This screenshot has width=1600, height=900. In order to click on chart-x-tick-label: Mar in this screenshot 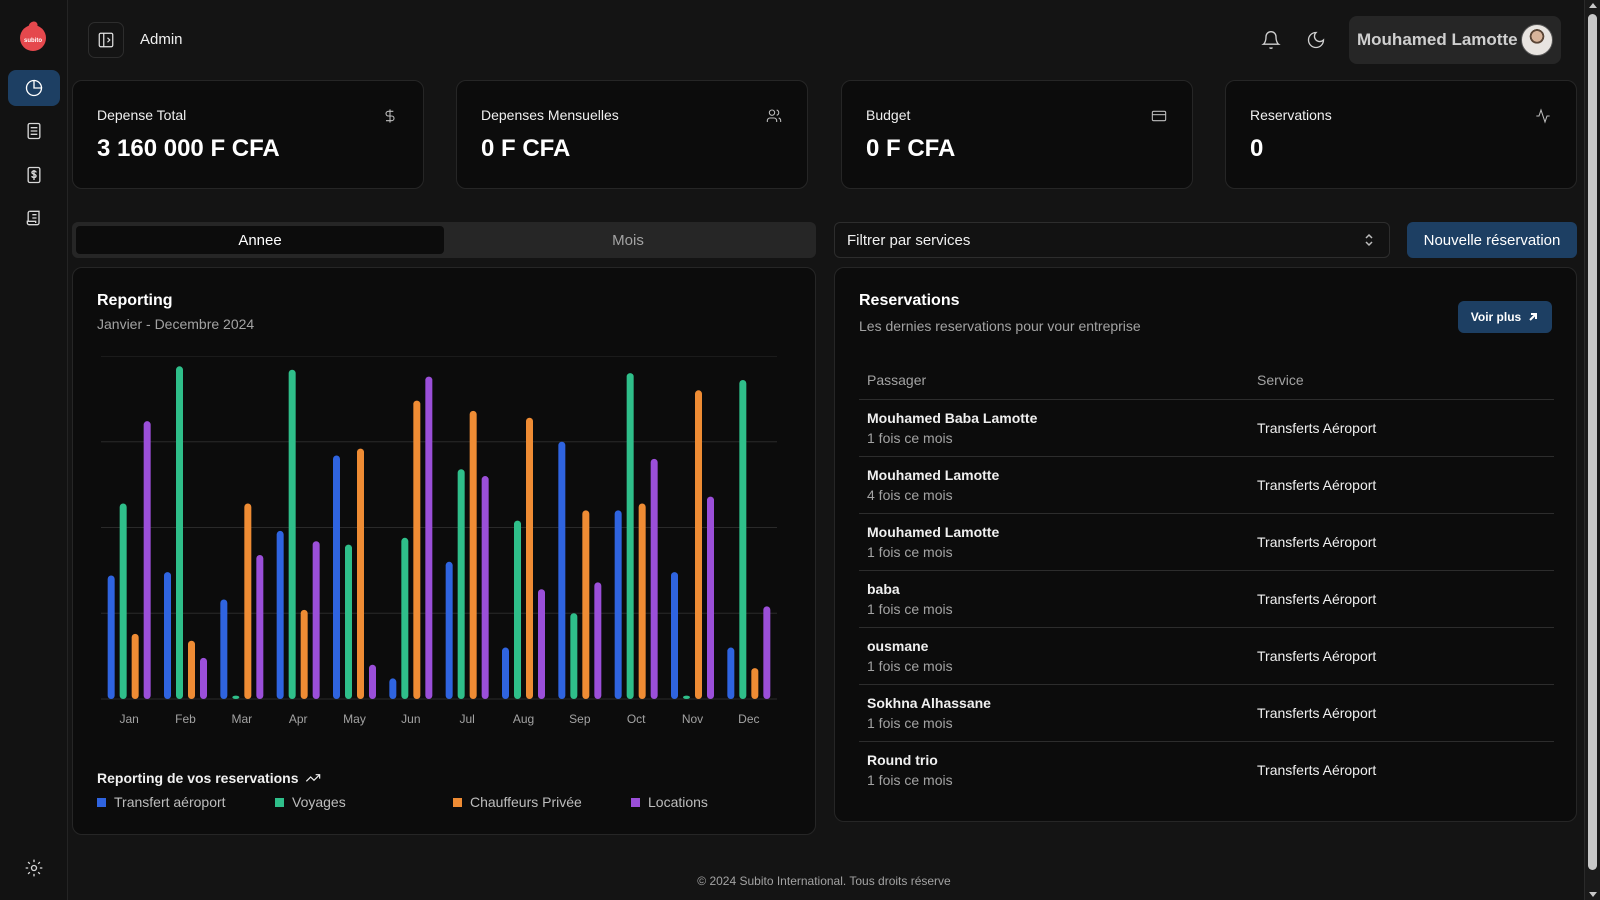, I will do `click(241, 719)`.